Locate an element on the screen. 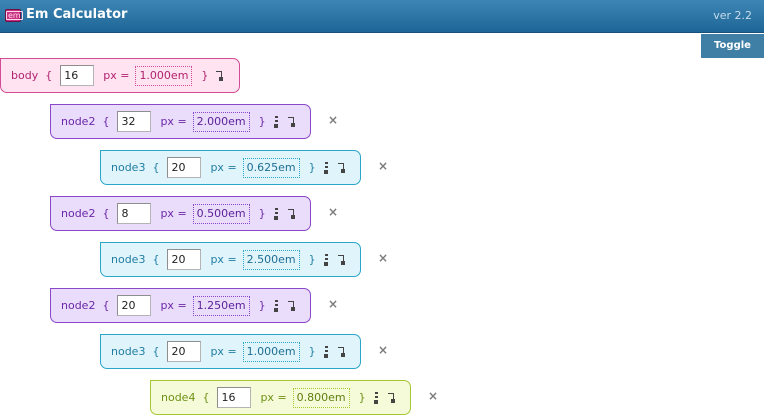 The height and width of the screenshot is (417, 764). element-box: body { px = 1.000em } is located at coordinates (120, 75).